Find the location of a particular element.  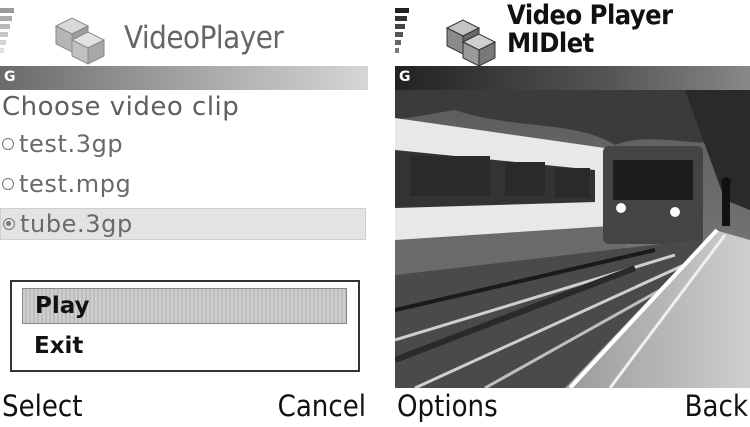

clip-label: test.3gp is located at coordinates (71, 144).